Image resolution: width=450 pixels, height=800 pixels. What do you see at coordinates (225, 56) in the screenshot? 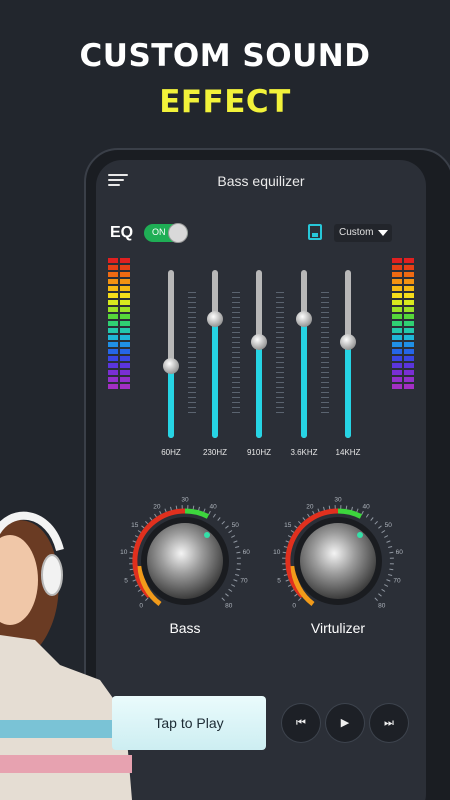
I see `promo-title-line-1: CUSTOM SOUND` at bounding box center [225, 56].